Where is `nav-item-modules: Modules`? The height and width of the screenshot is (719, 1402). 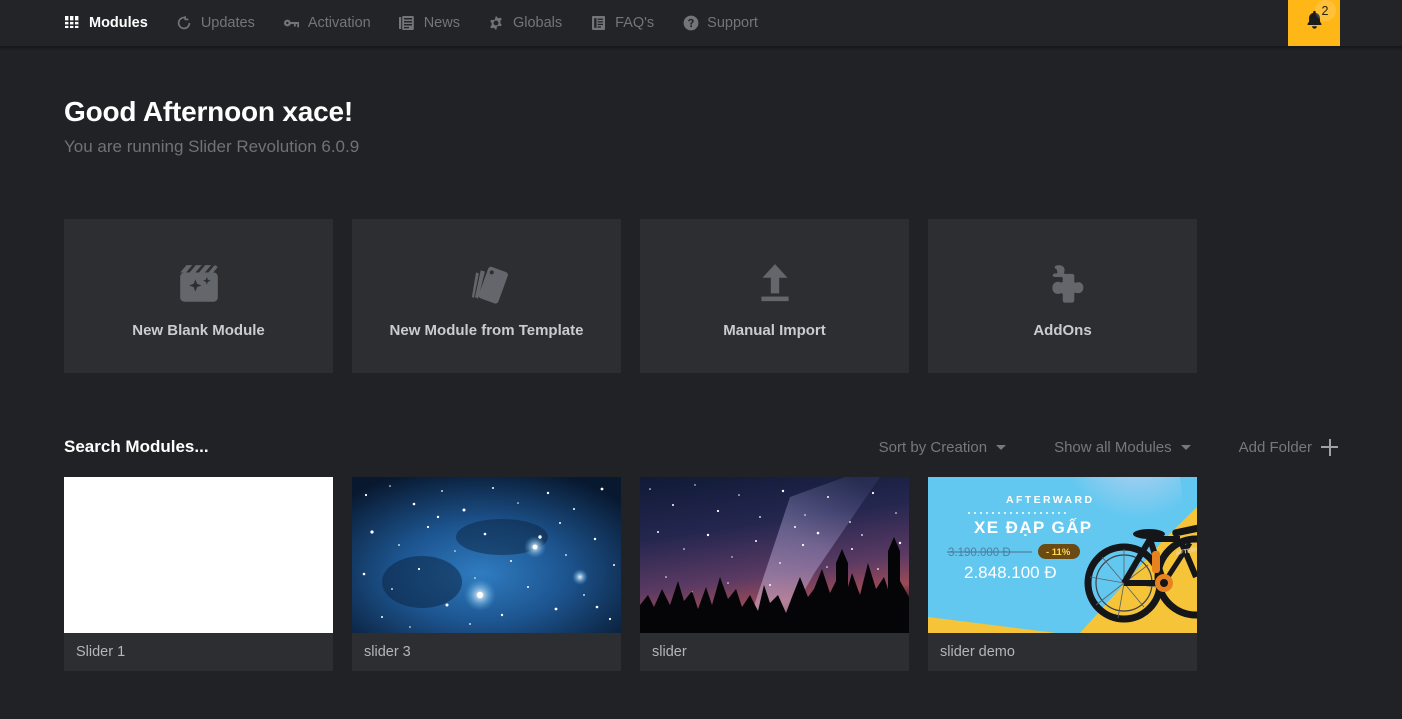 nav-item-modules: Modules is located at coordinates (106, 23).